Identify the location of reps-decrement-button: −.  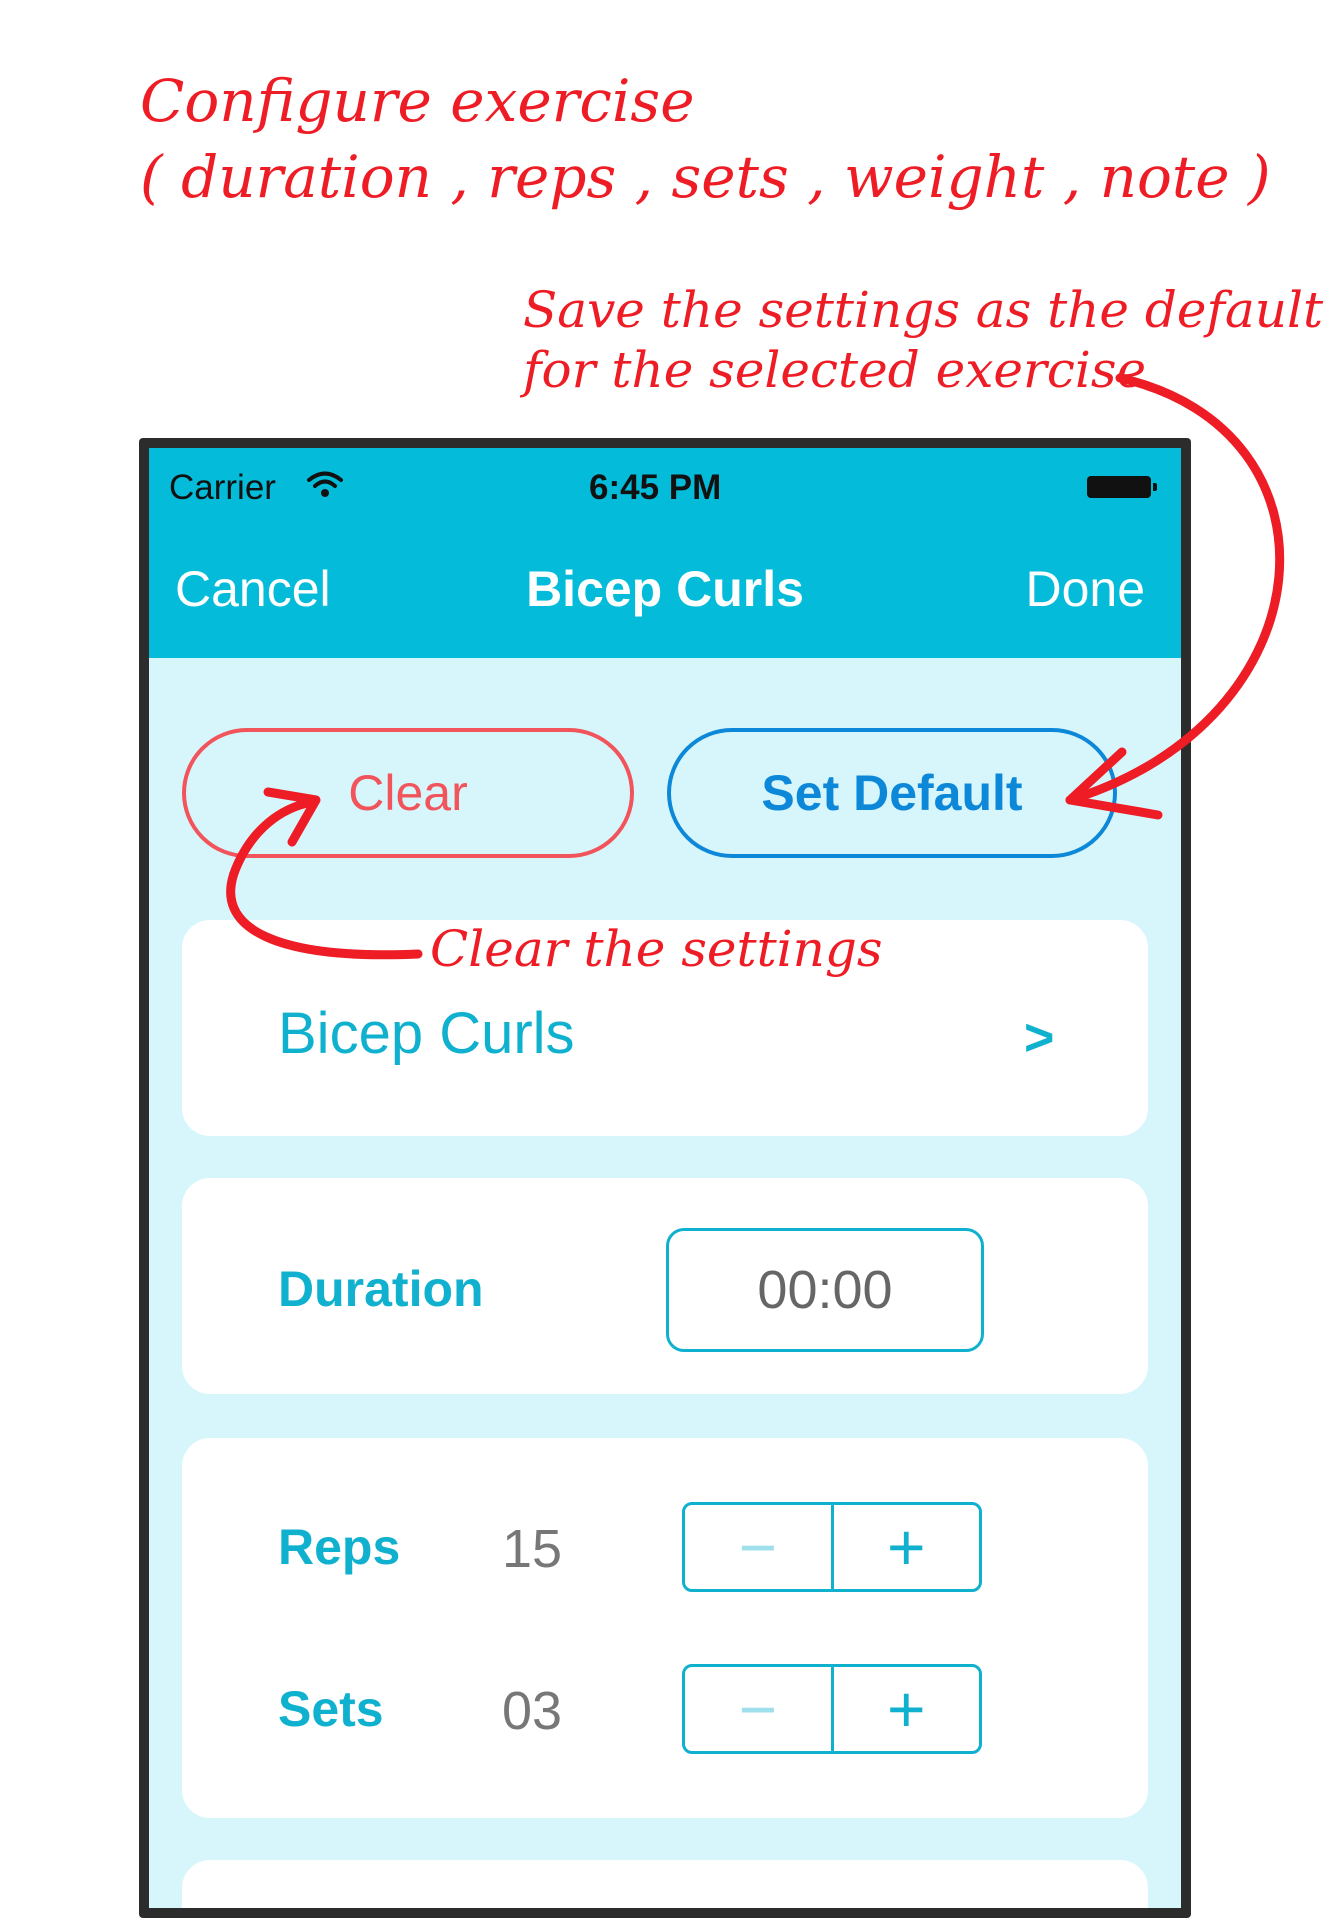
(759, 1547).